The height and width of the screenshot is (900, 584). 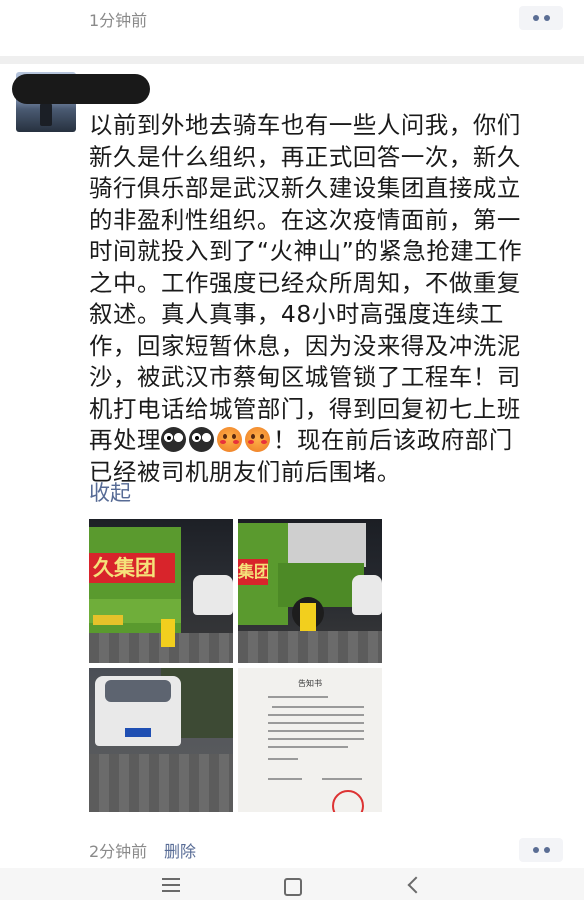 What do you see at coordinates (292, 20) in the screenshot?
I see `previous-post-footer: 1分钟前` at bounding box center [292, 20].